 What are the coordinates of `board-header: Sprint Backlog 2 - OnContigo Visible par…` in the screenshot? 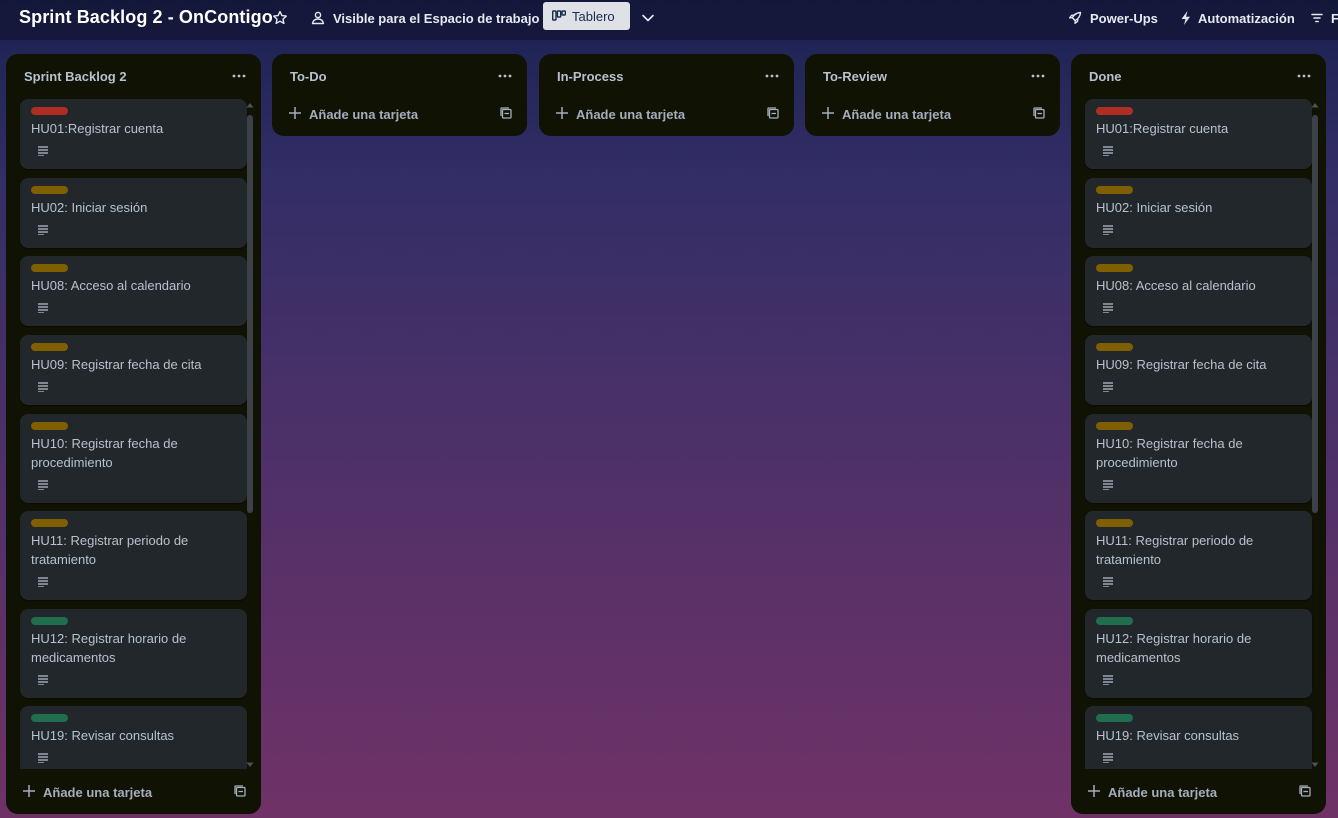 It's located at (669, 20).